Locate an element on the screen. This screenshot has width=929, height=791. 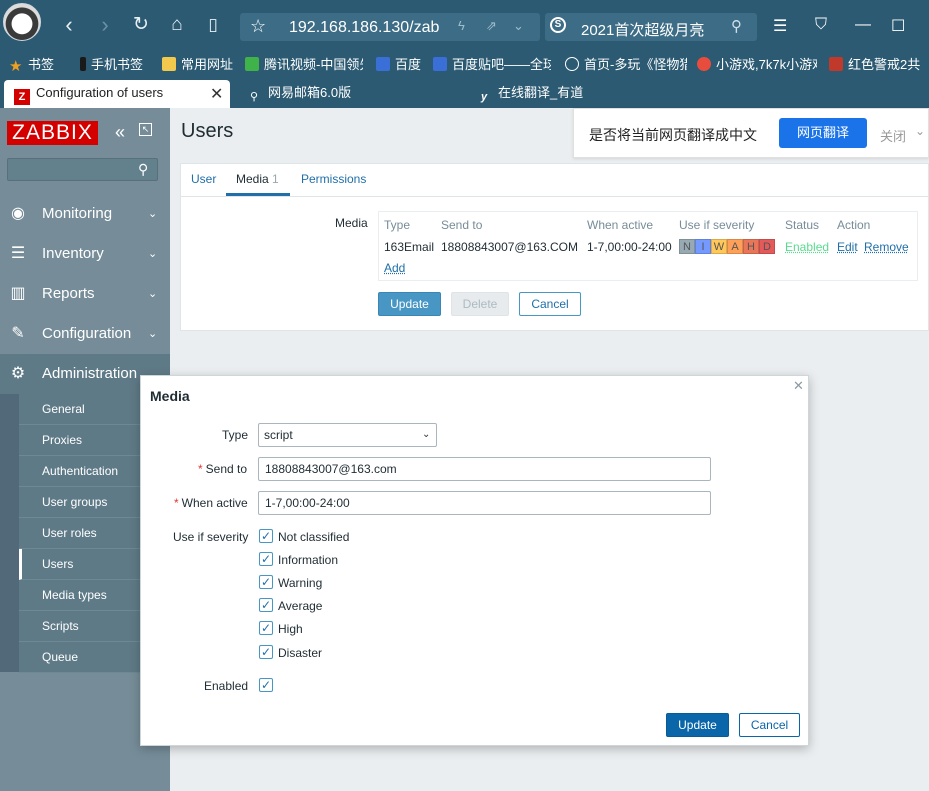
search-text: 2021首次超级月亮 is located at coordinates (651, 29).